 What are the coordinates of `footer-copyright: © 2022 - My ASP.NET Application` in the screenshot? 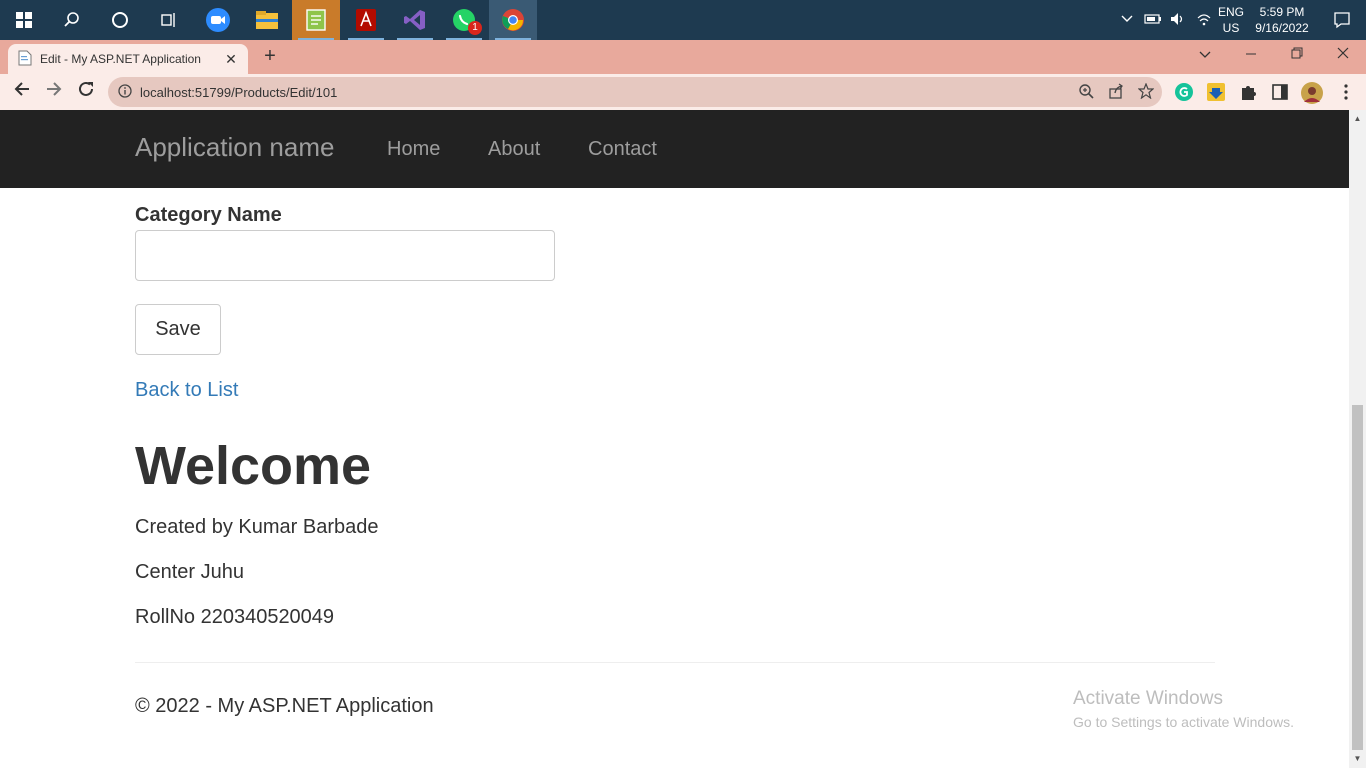 It's located at (284, 706).